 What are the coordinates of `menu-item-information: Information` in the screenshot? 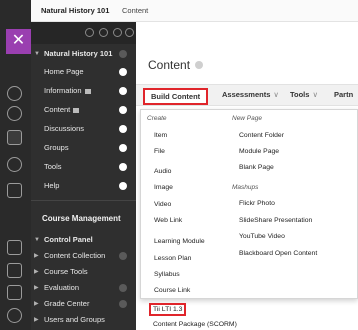 It's located at (83, 91).